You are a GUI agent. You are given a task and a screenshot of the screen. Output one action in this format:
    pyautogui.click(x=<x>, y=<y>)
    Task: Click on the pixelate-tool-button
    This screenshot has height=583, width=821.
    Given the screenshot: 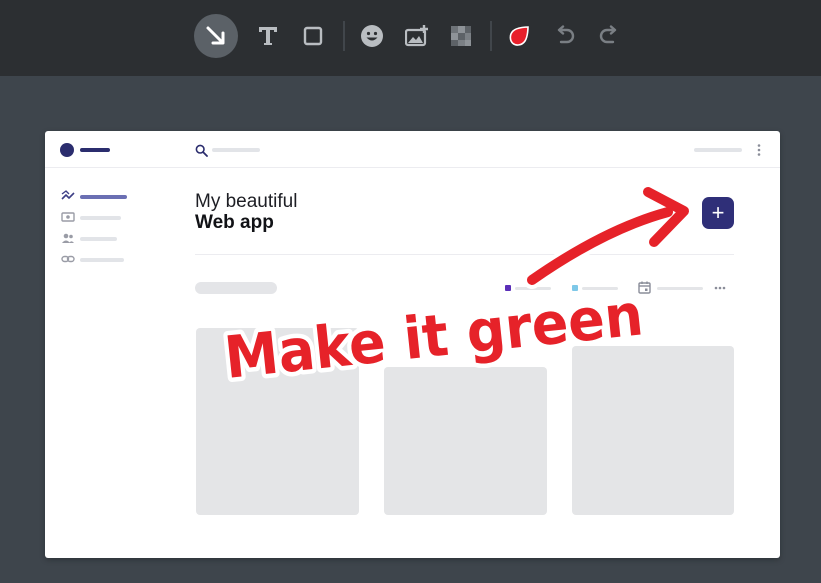 What is the action you would take?
    pyautogui.click(x=461, y=36)
    